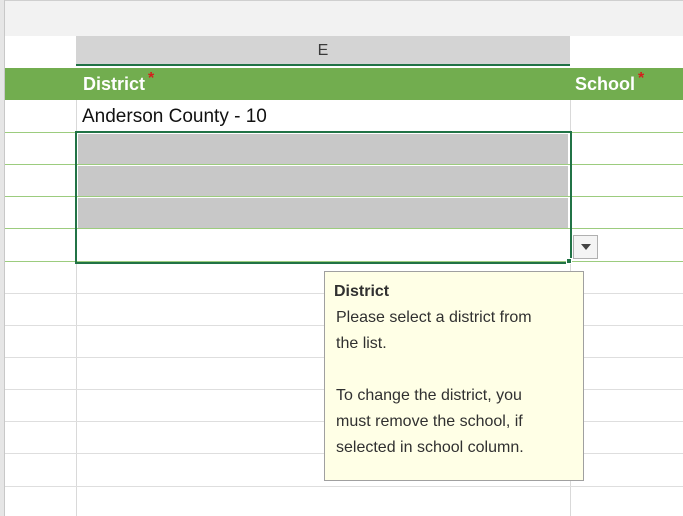 This screenshot has height=516, width=683. What do you see at coordinates (429, 421) in the screenshot?
I see `tooltip-line: must remove the school, if` at bounding box center [429, 421].